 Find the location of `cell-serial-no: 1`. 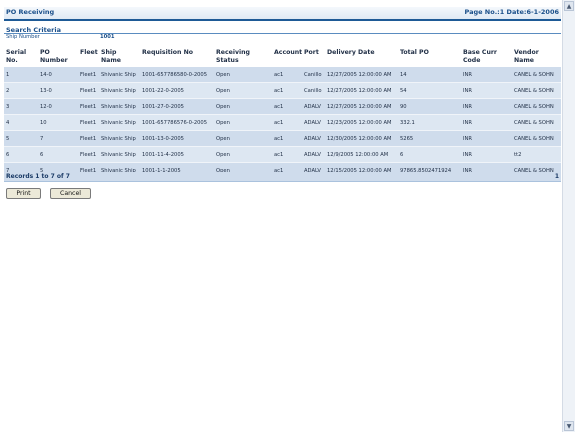

cell-serial-no: 1 is located at coordinates (21, 74).